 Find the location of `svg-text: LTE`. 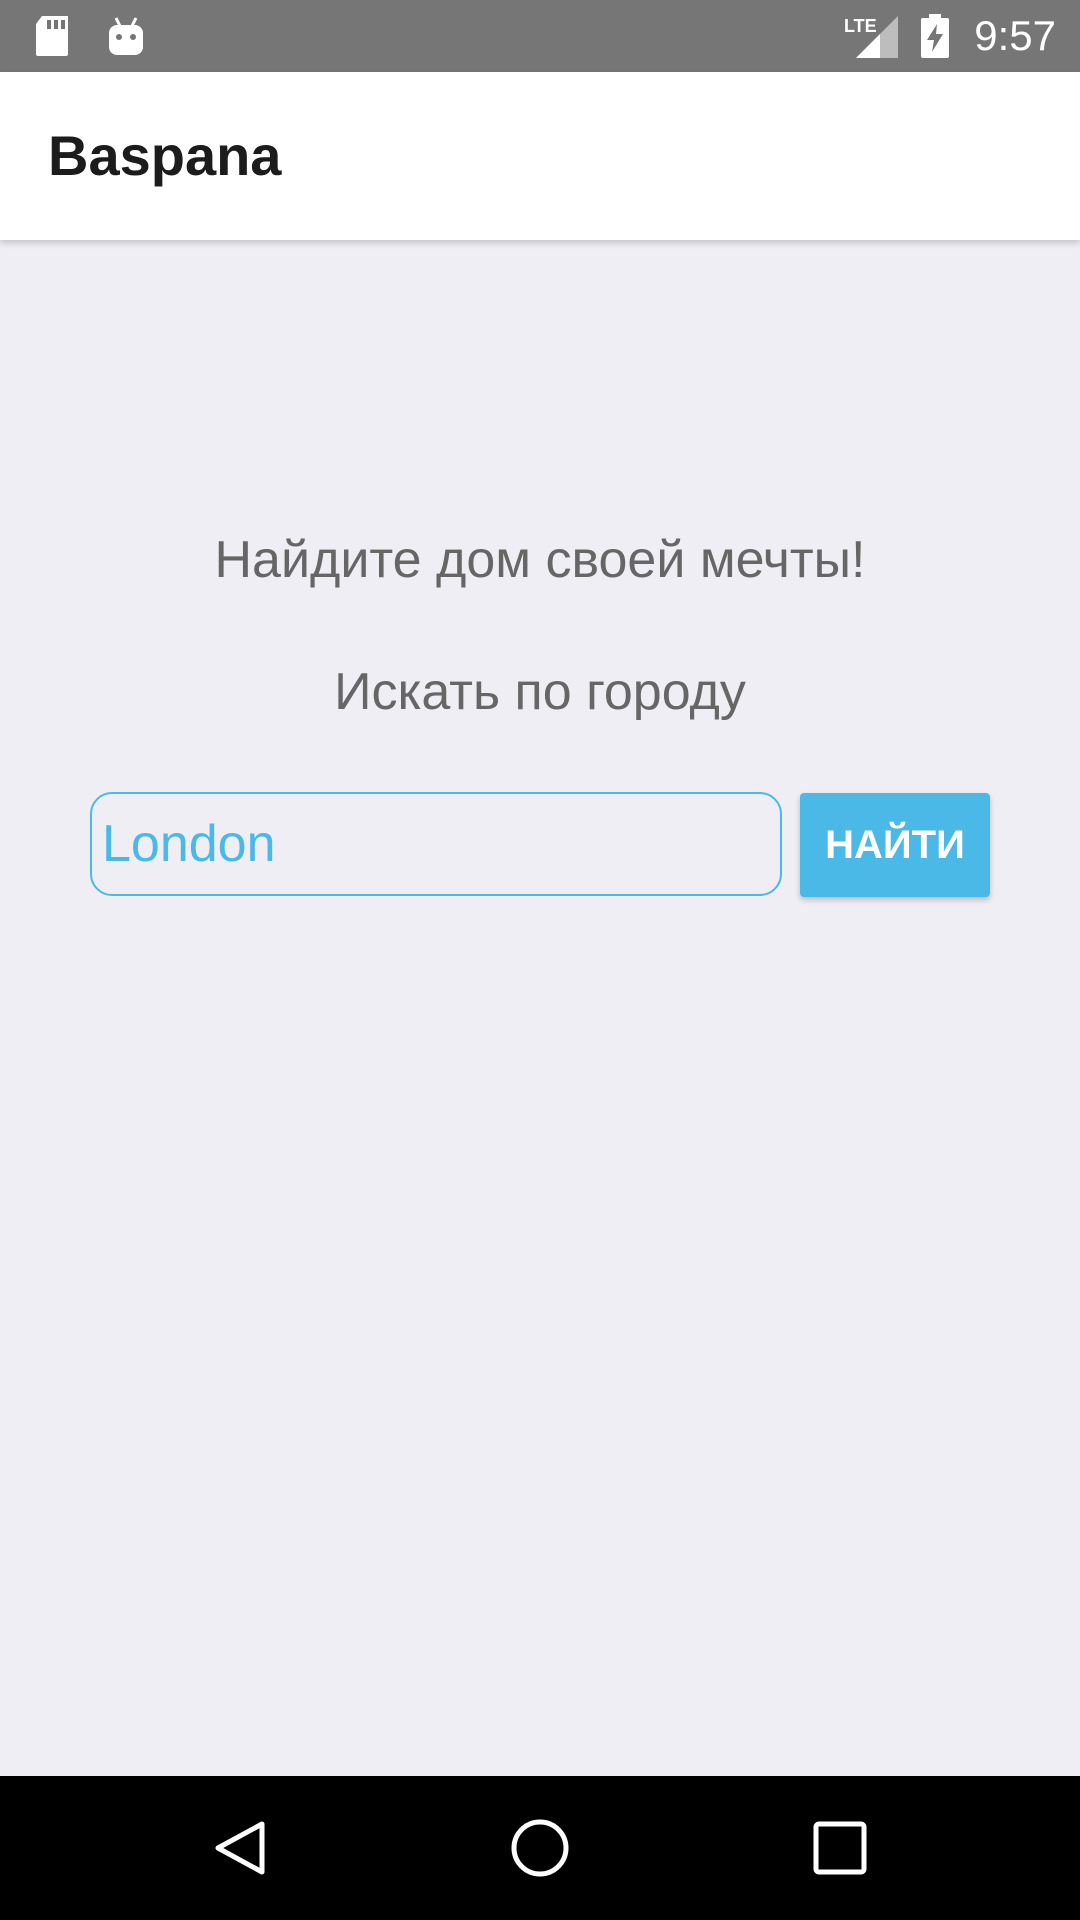

svg-text: LTE is located at coordinates (860, 26).